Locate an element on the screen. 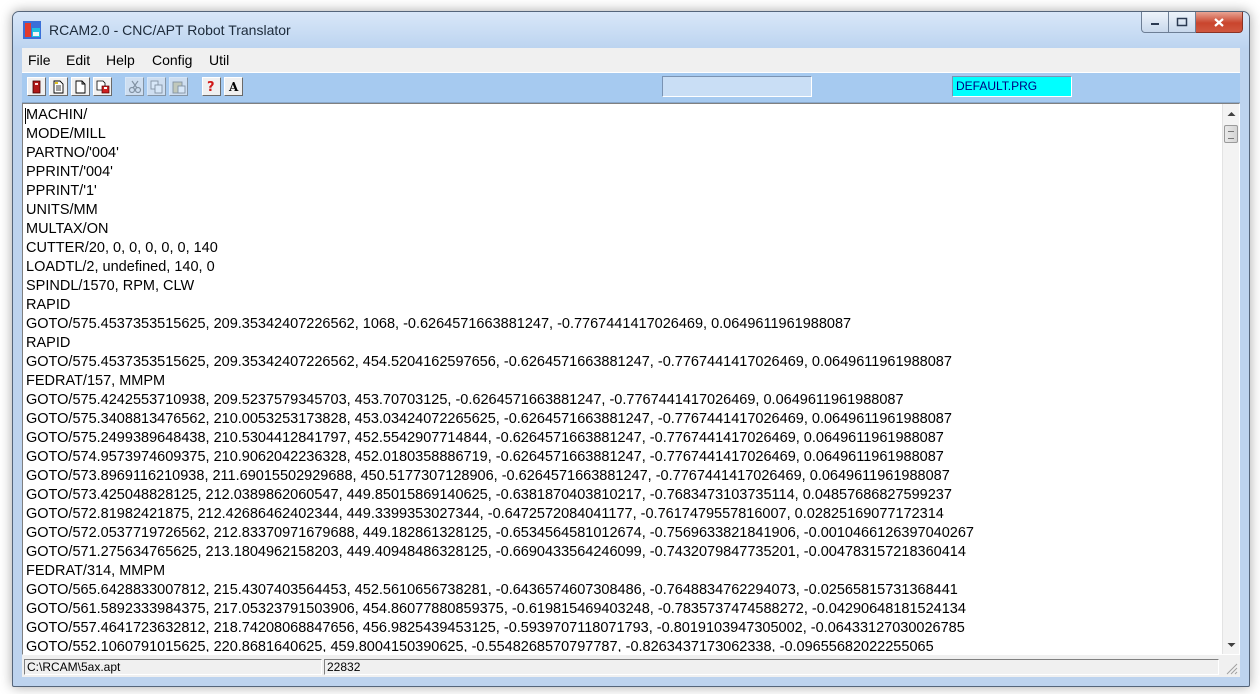 This screenshot has width=1260, height=694. code-line: MULTAX/ON is located at coordinates (621, 229).